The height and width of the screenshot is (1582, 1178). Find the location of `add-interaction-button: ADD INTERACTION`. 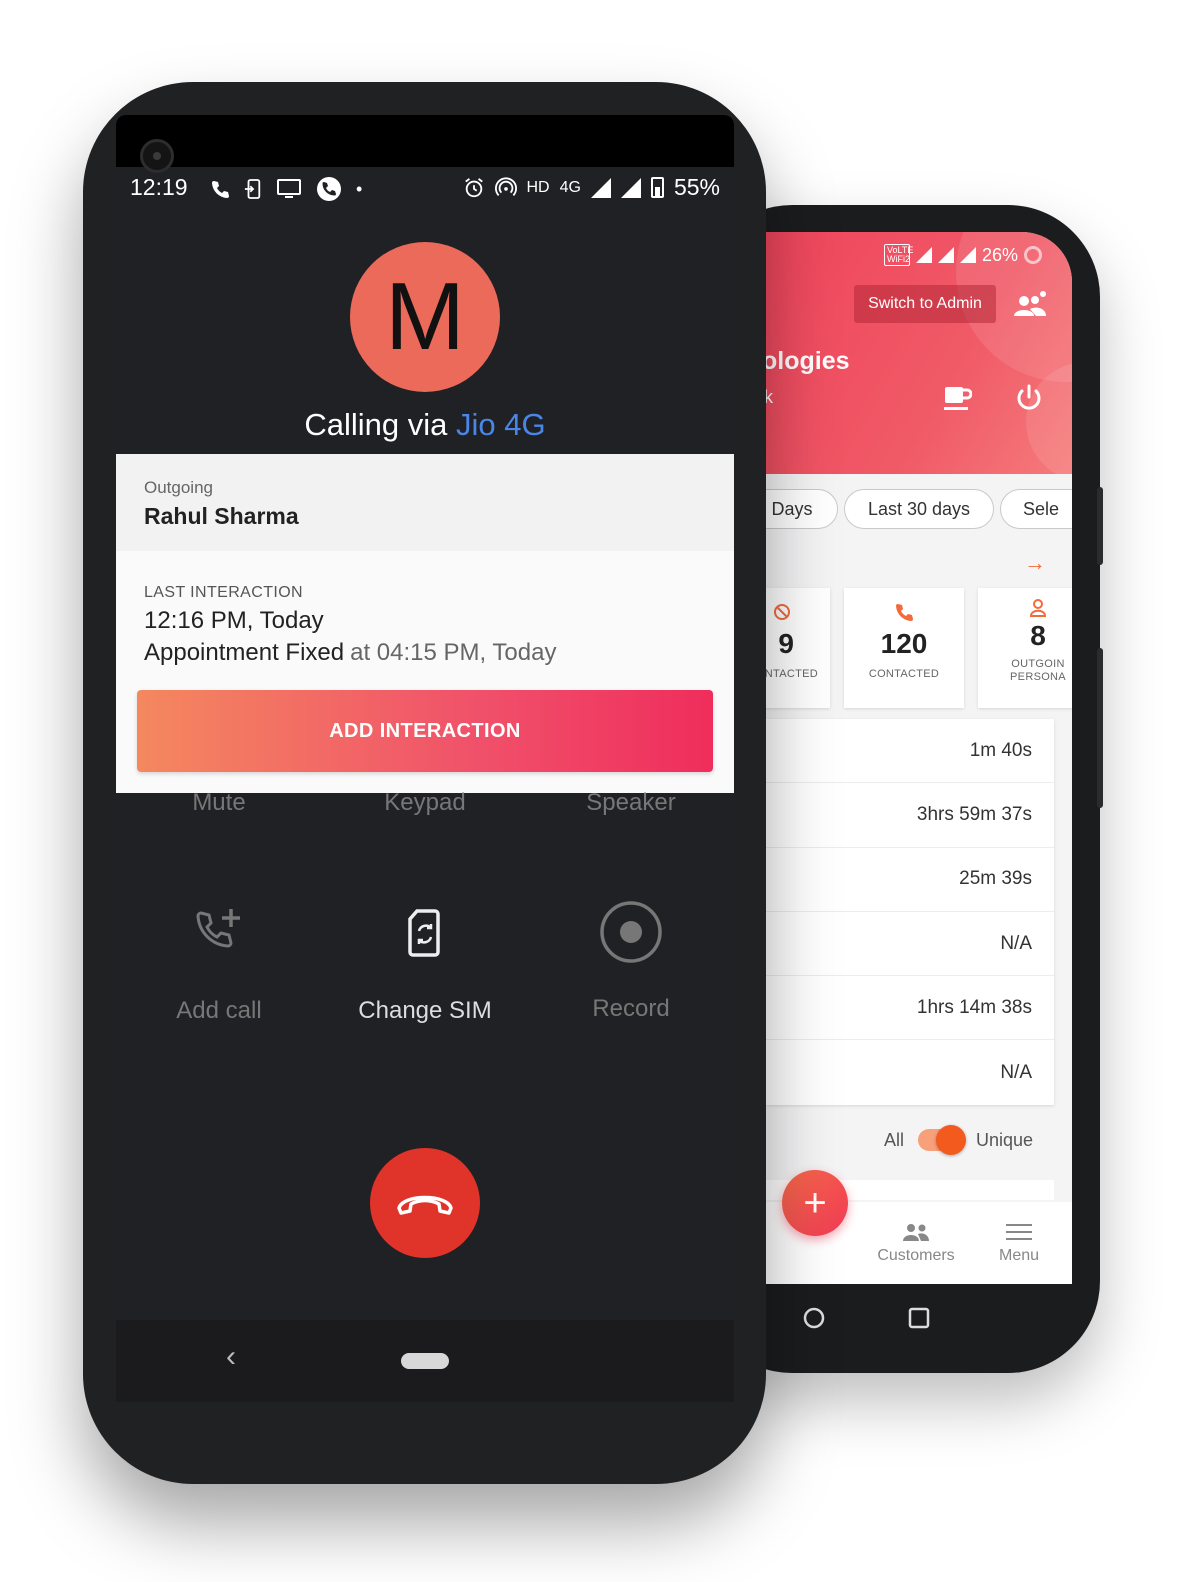

add-interaction-button: ADD INTERACTION is located at coordinates (425, 731).